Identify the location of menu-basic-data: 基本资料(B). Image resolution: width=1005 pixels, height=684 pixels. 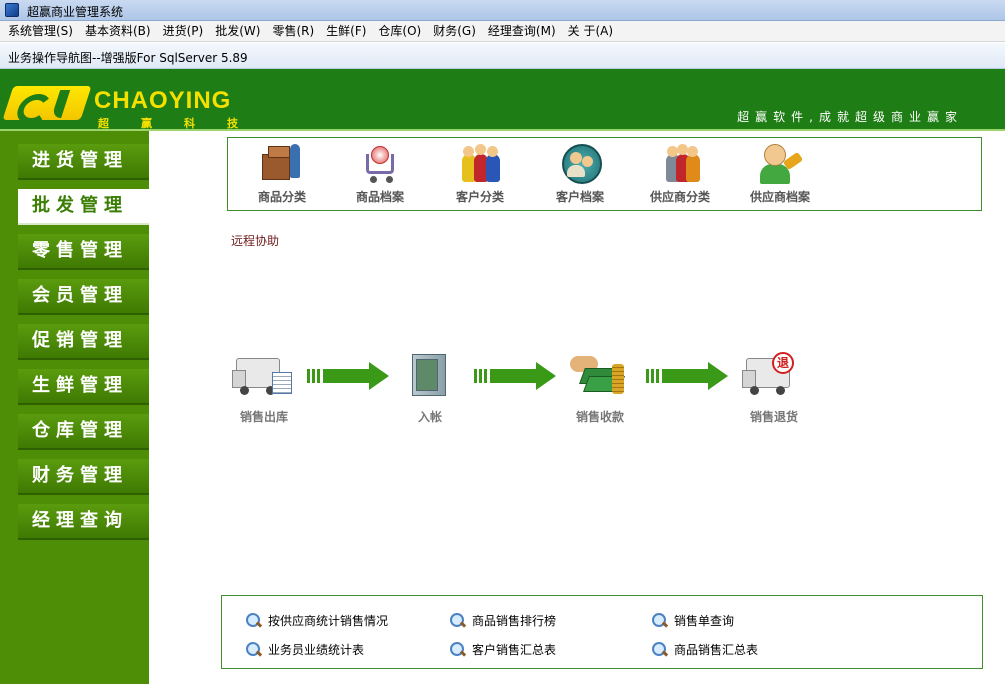
(118, 31).